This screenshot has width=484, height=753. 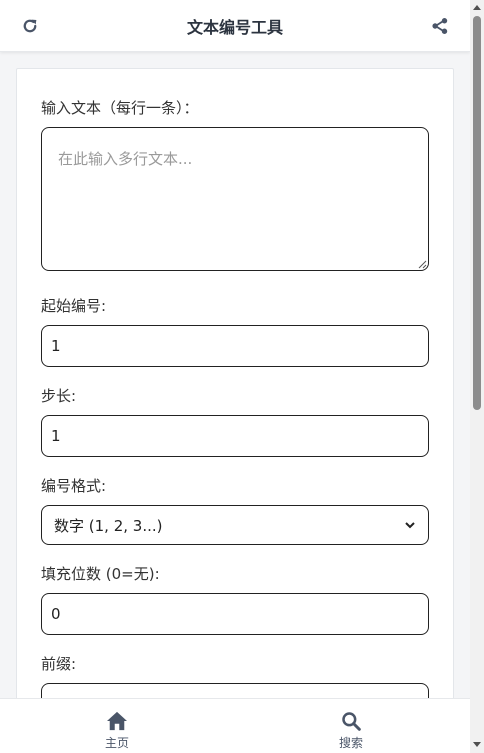 What do you see at coordinates (410, 525) in the screenshot?
I see `chevron-down-icon` at bounding box center [410, 525].